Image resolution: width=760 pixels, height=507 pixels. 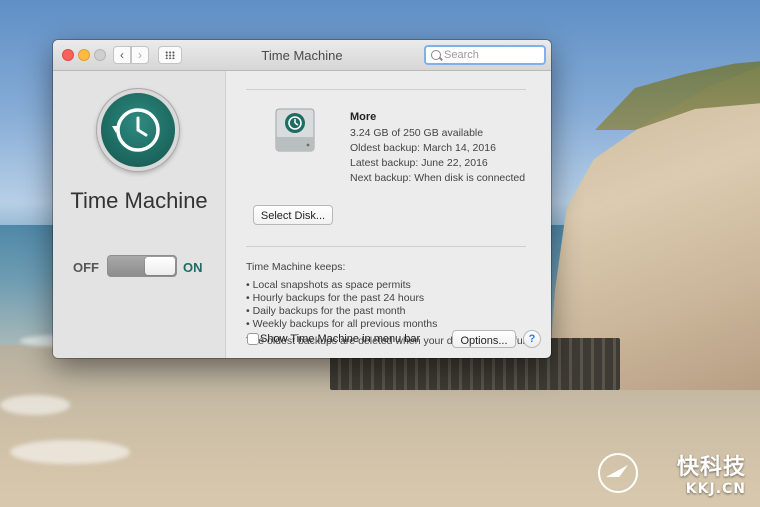 What do you see at coordinates (438, 178) in the screenshot?
I see `next-backup: Next backup: When disk is connected` at bounding box center [438, 178].